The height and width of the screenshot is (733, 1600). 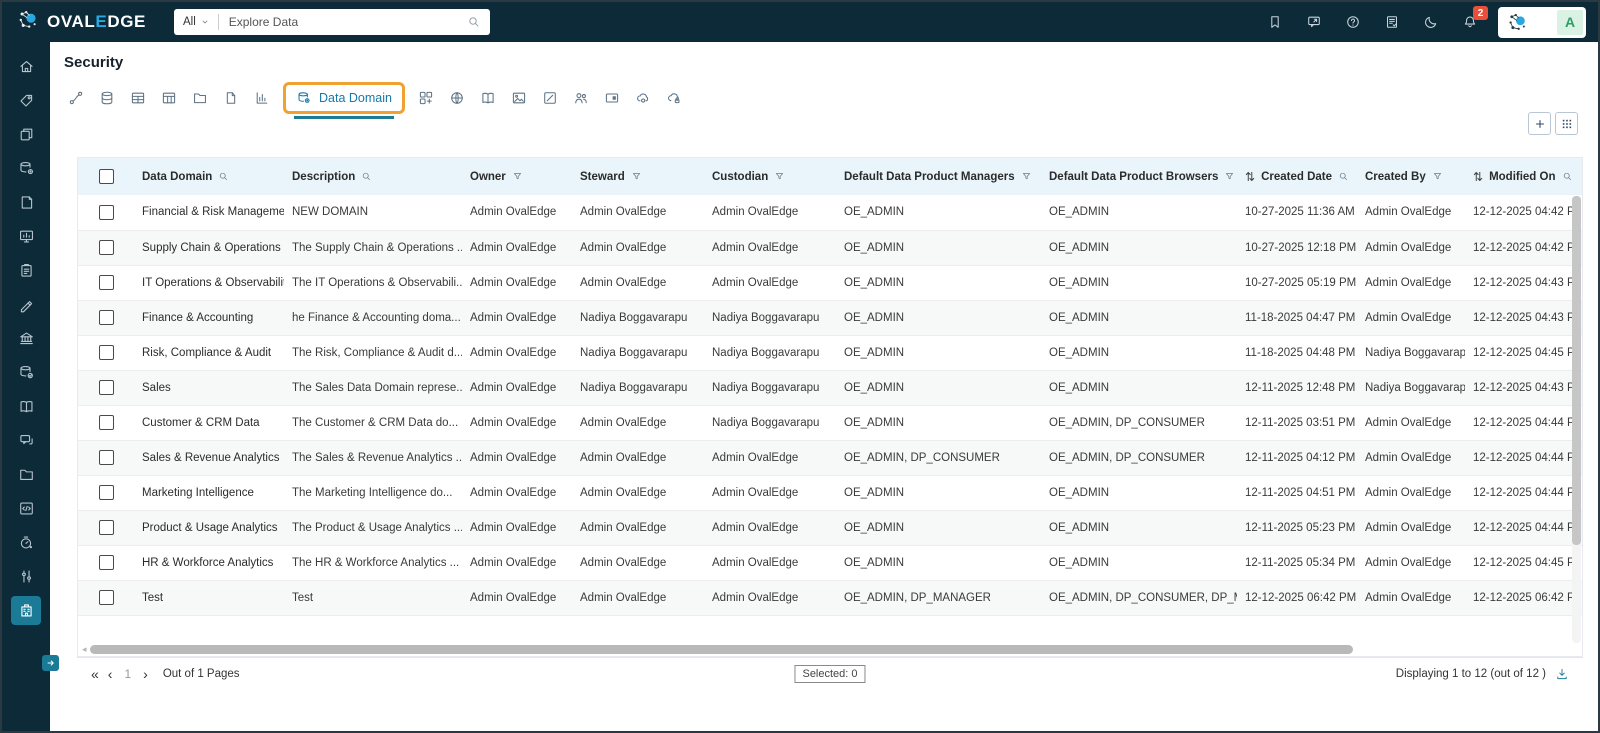 What do you see at coordinates (26, 576) in the screenshot?
I see `sidebar-item-tools` at bounding box center [26, 576].